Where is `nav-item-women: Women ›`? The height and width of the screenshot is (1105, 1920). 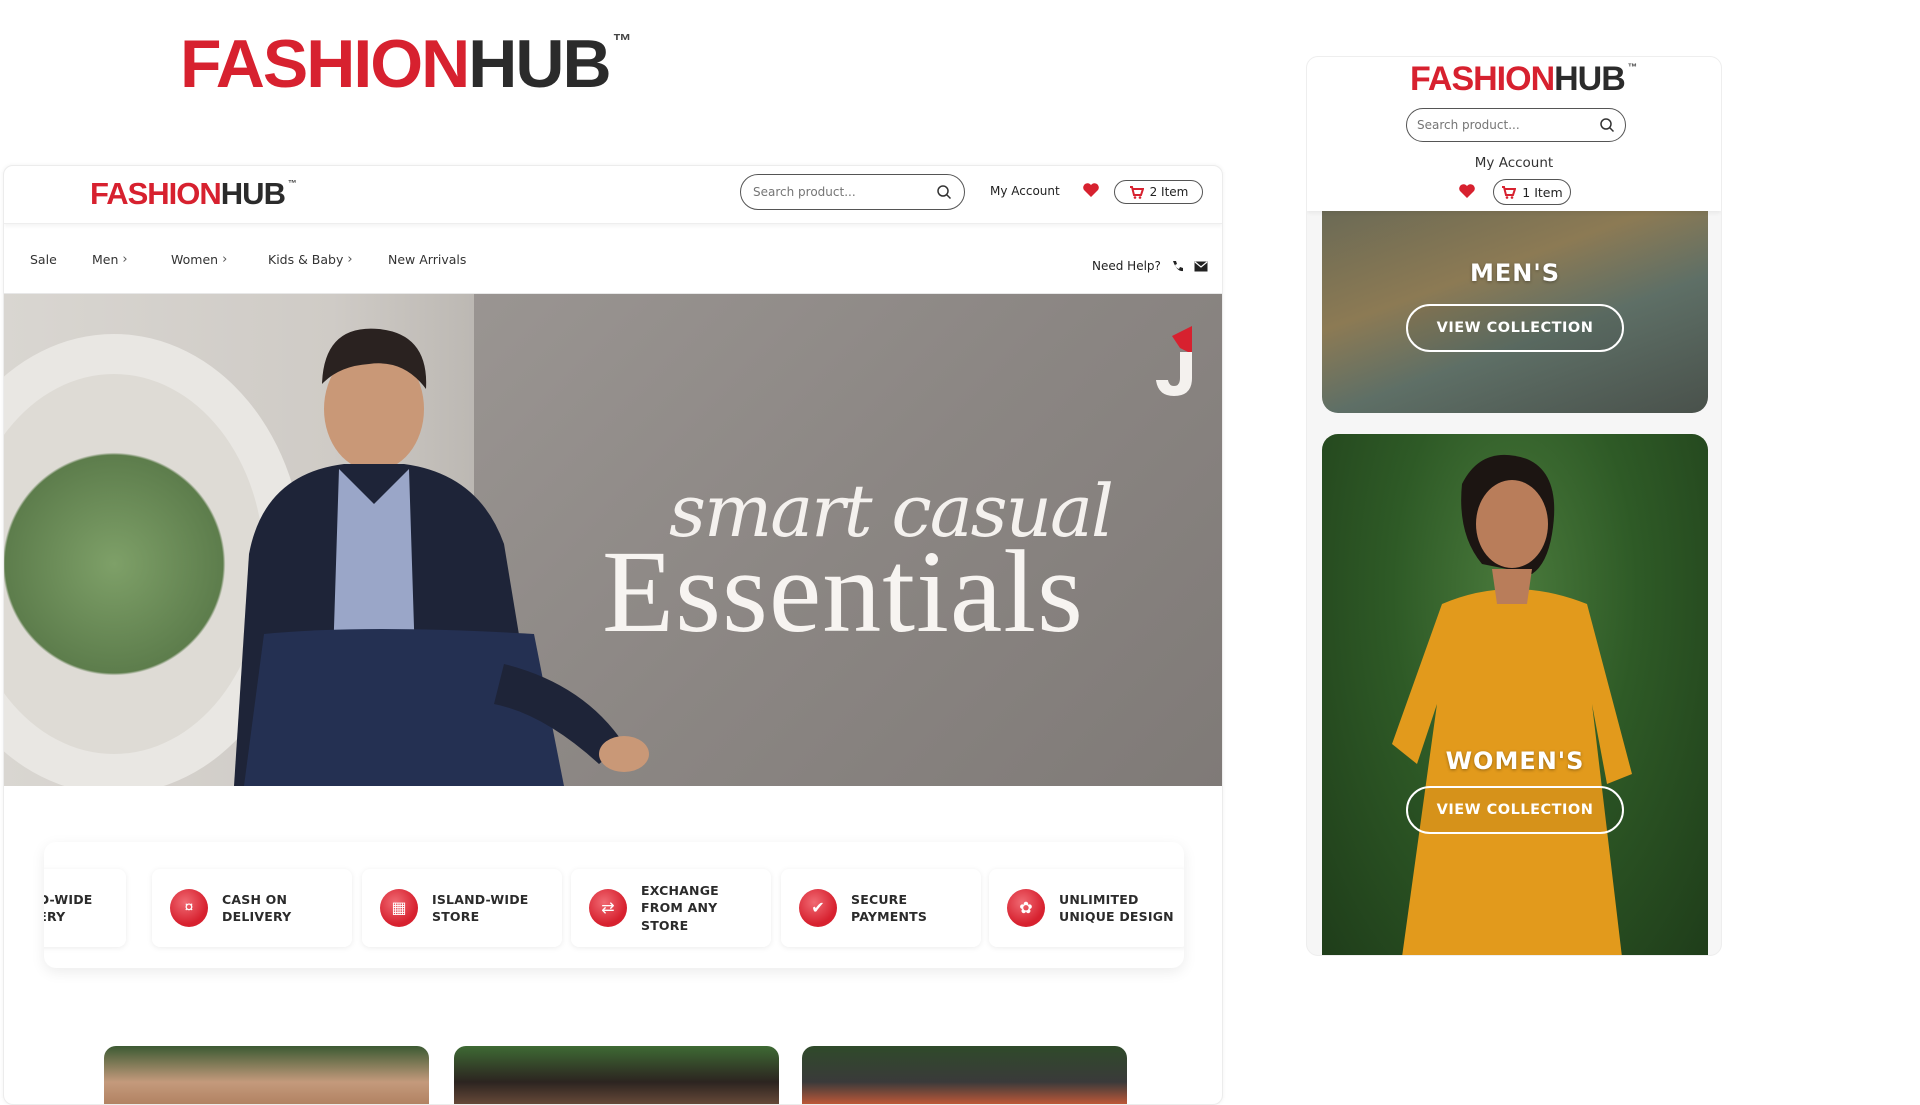
nav-item-women: Women › is located at coordinates (199, 259).